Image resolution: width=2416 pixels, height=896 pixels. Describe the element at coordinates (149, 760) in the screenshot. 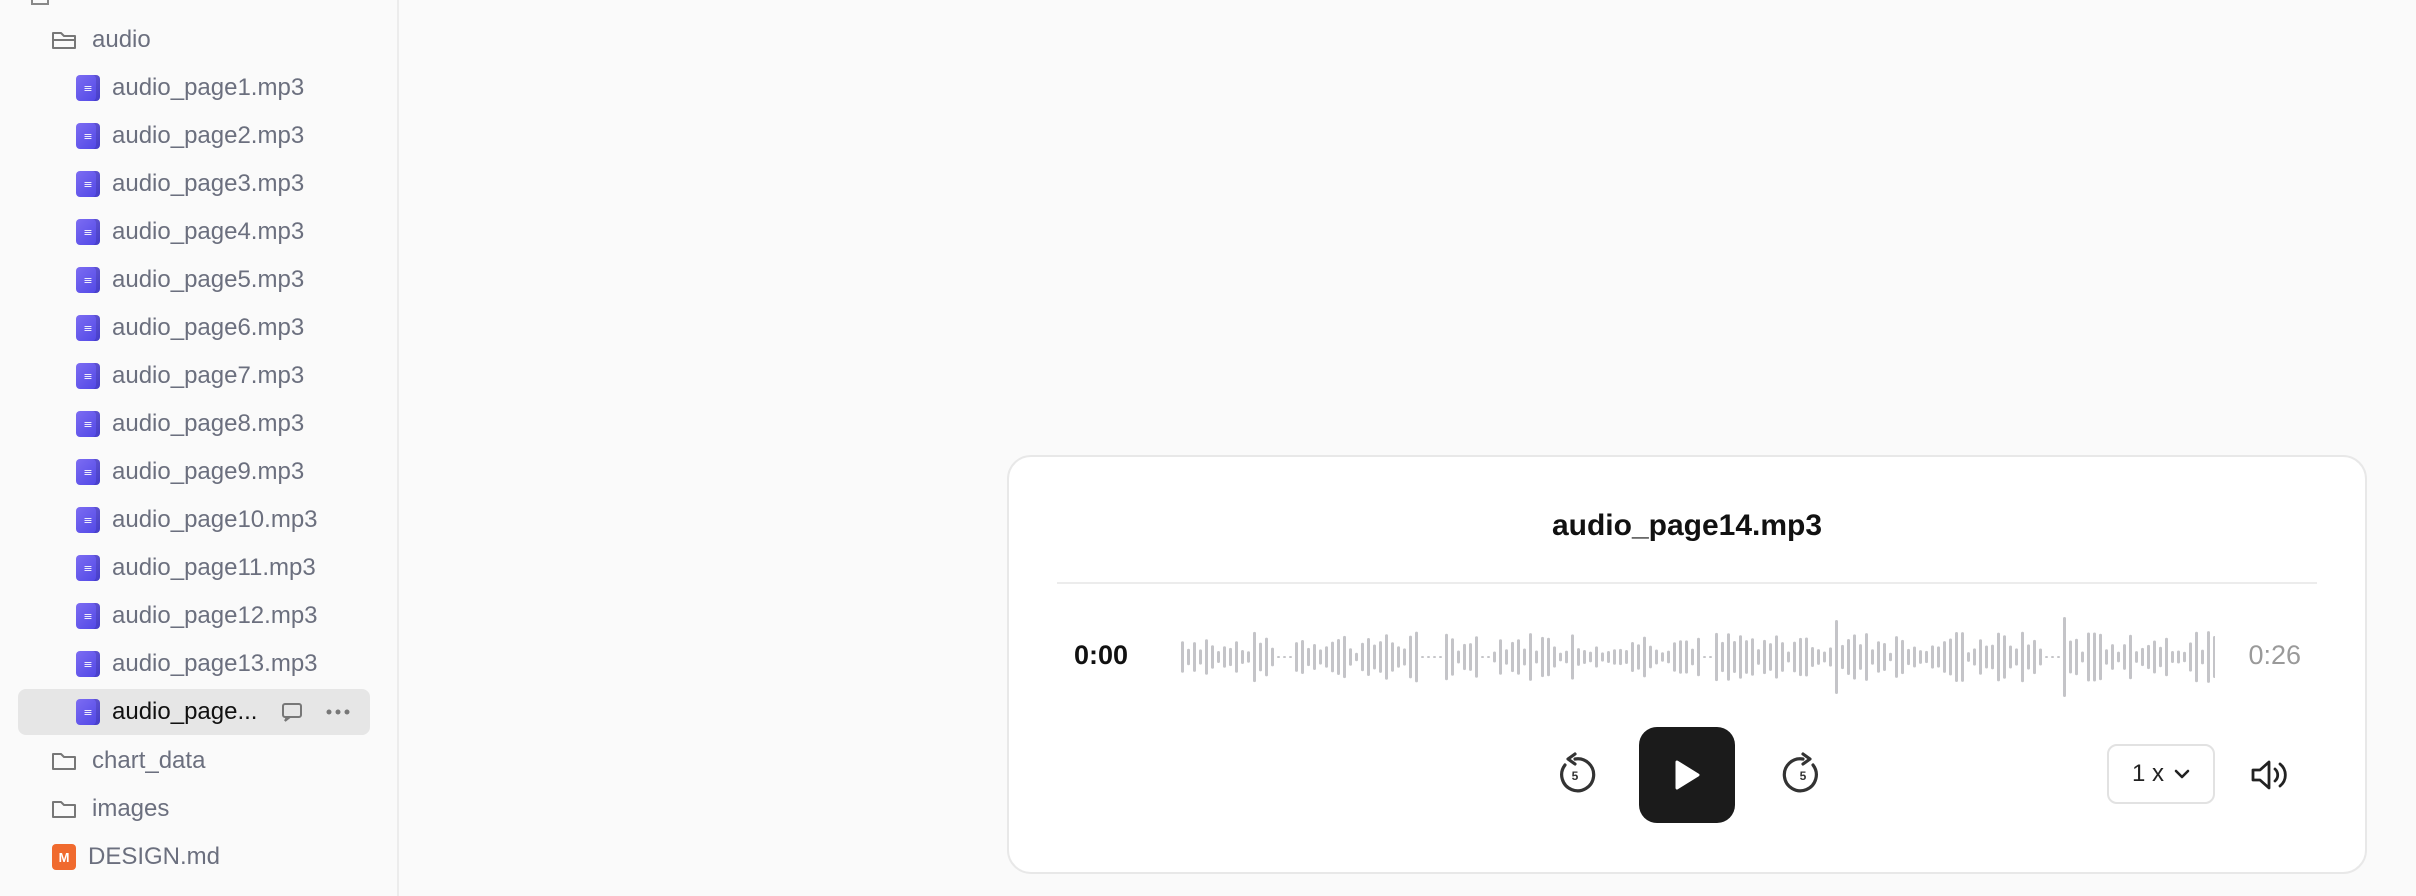

I see `folder-chart-data-label: chart_data` at that location.